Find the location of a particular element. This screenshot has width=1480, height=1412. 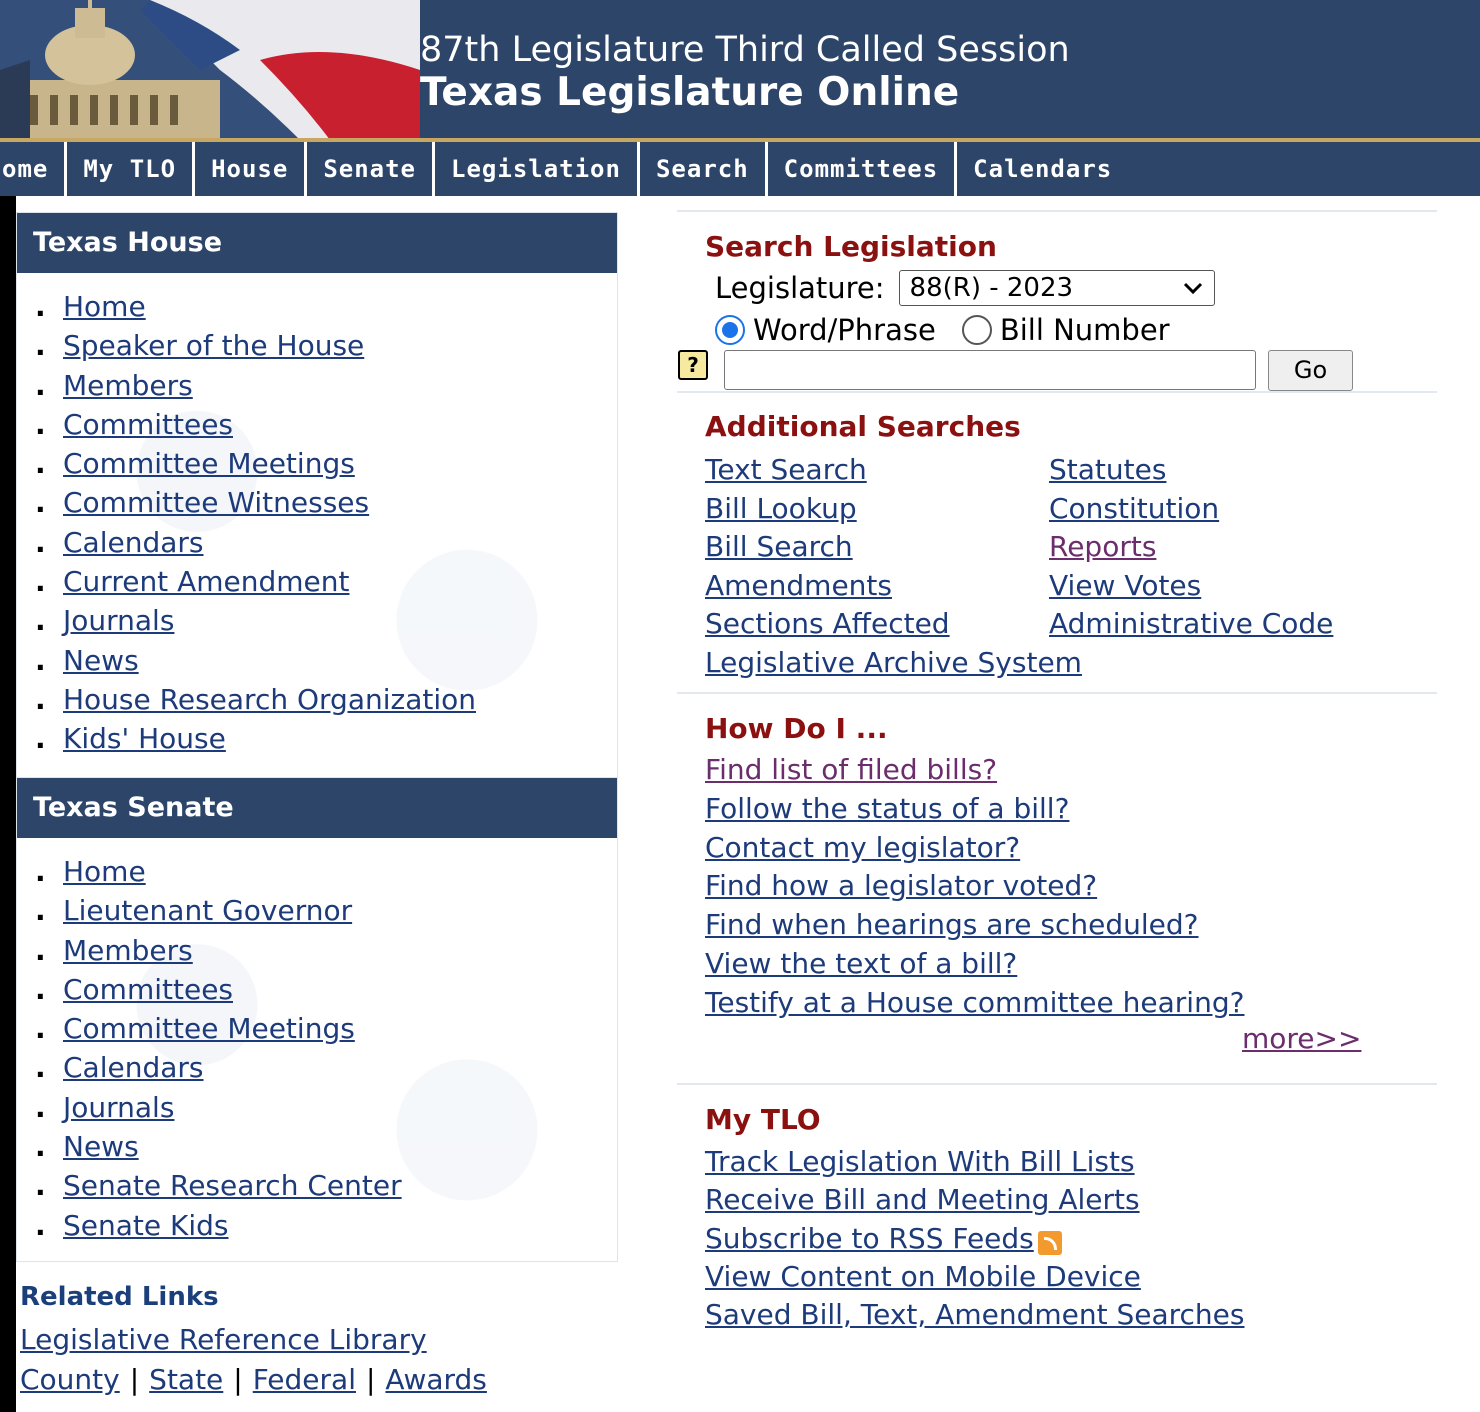

house-link: Kids' House is located at coordinates (144, 738).